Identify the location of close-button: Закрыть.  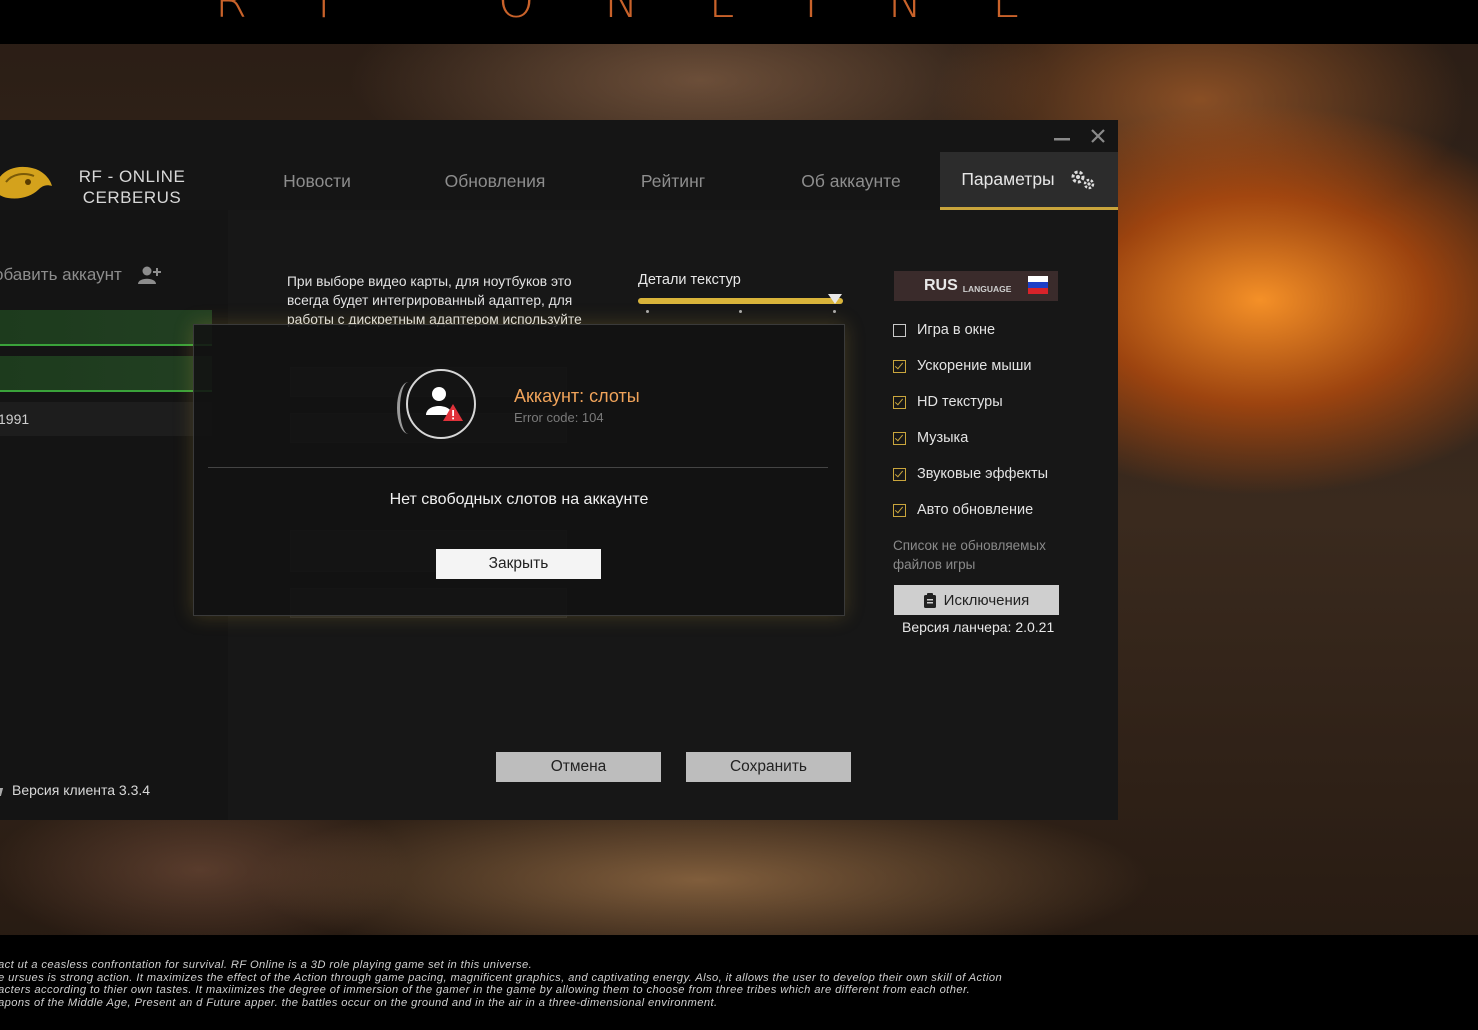
(518, 564).